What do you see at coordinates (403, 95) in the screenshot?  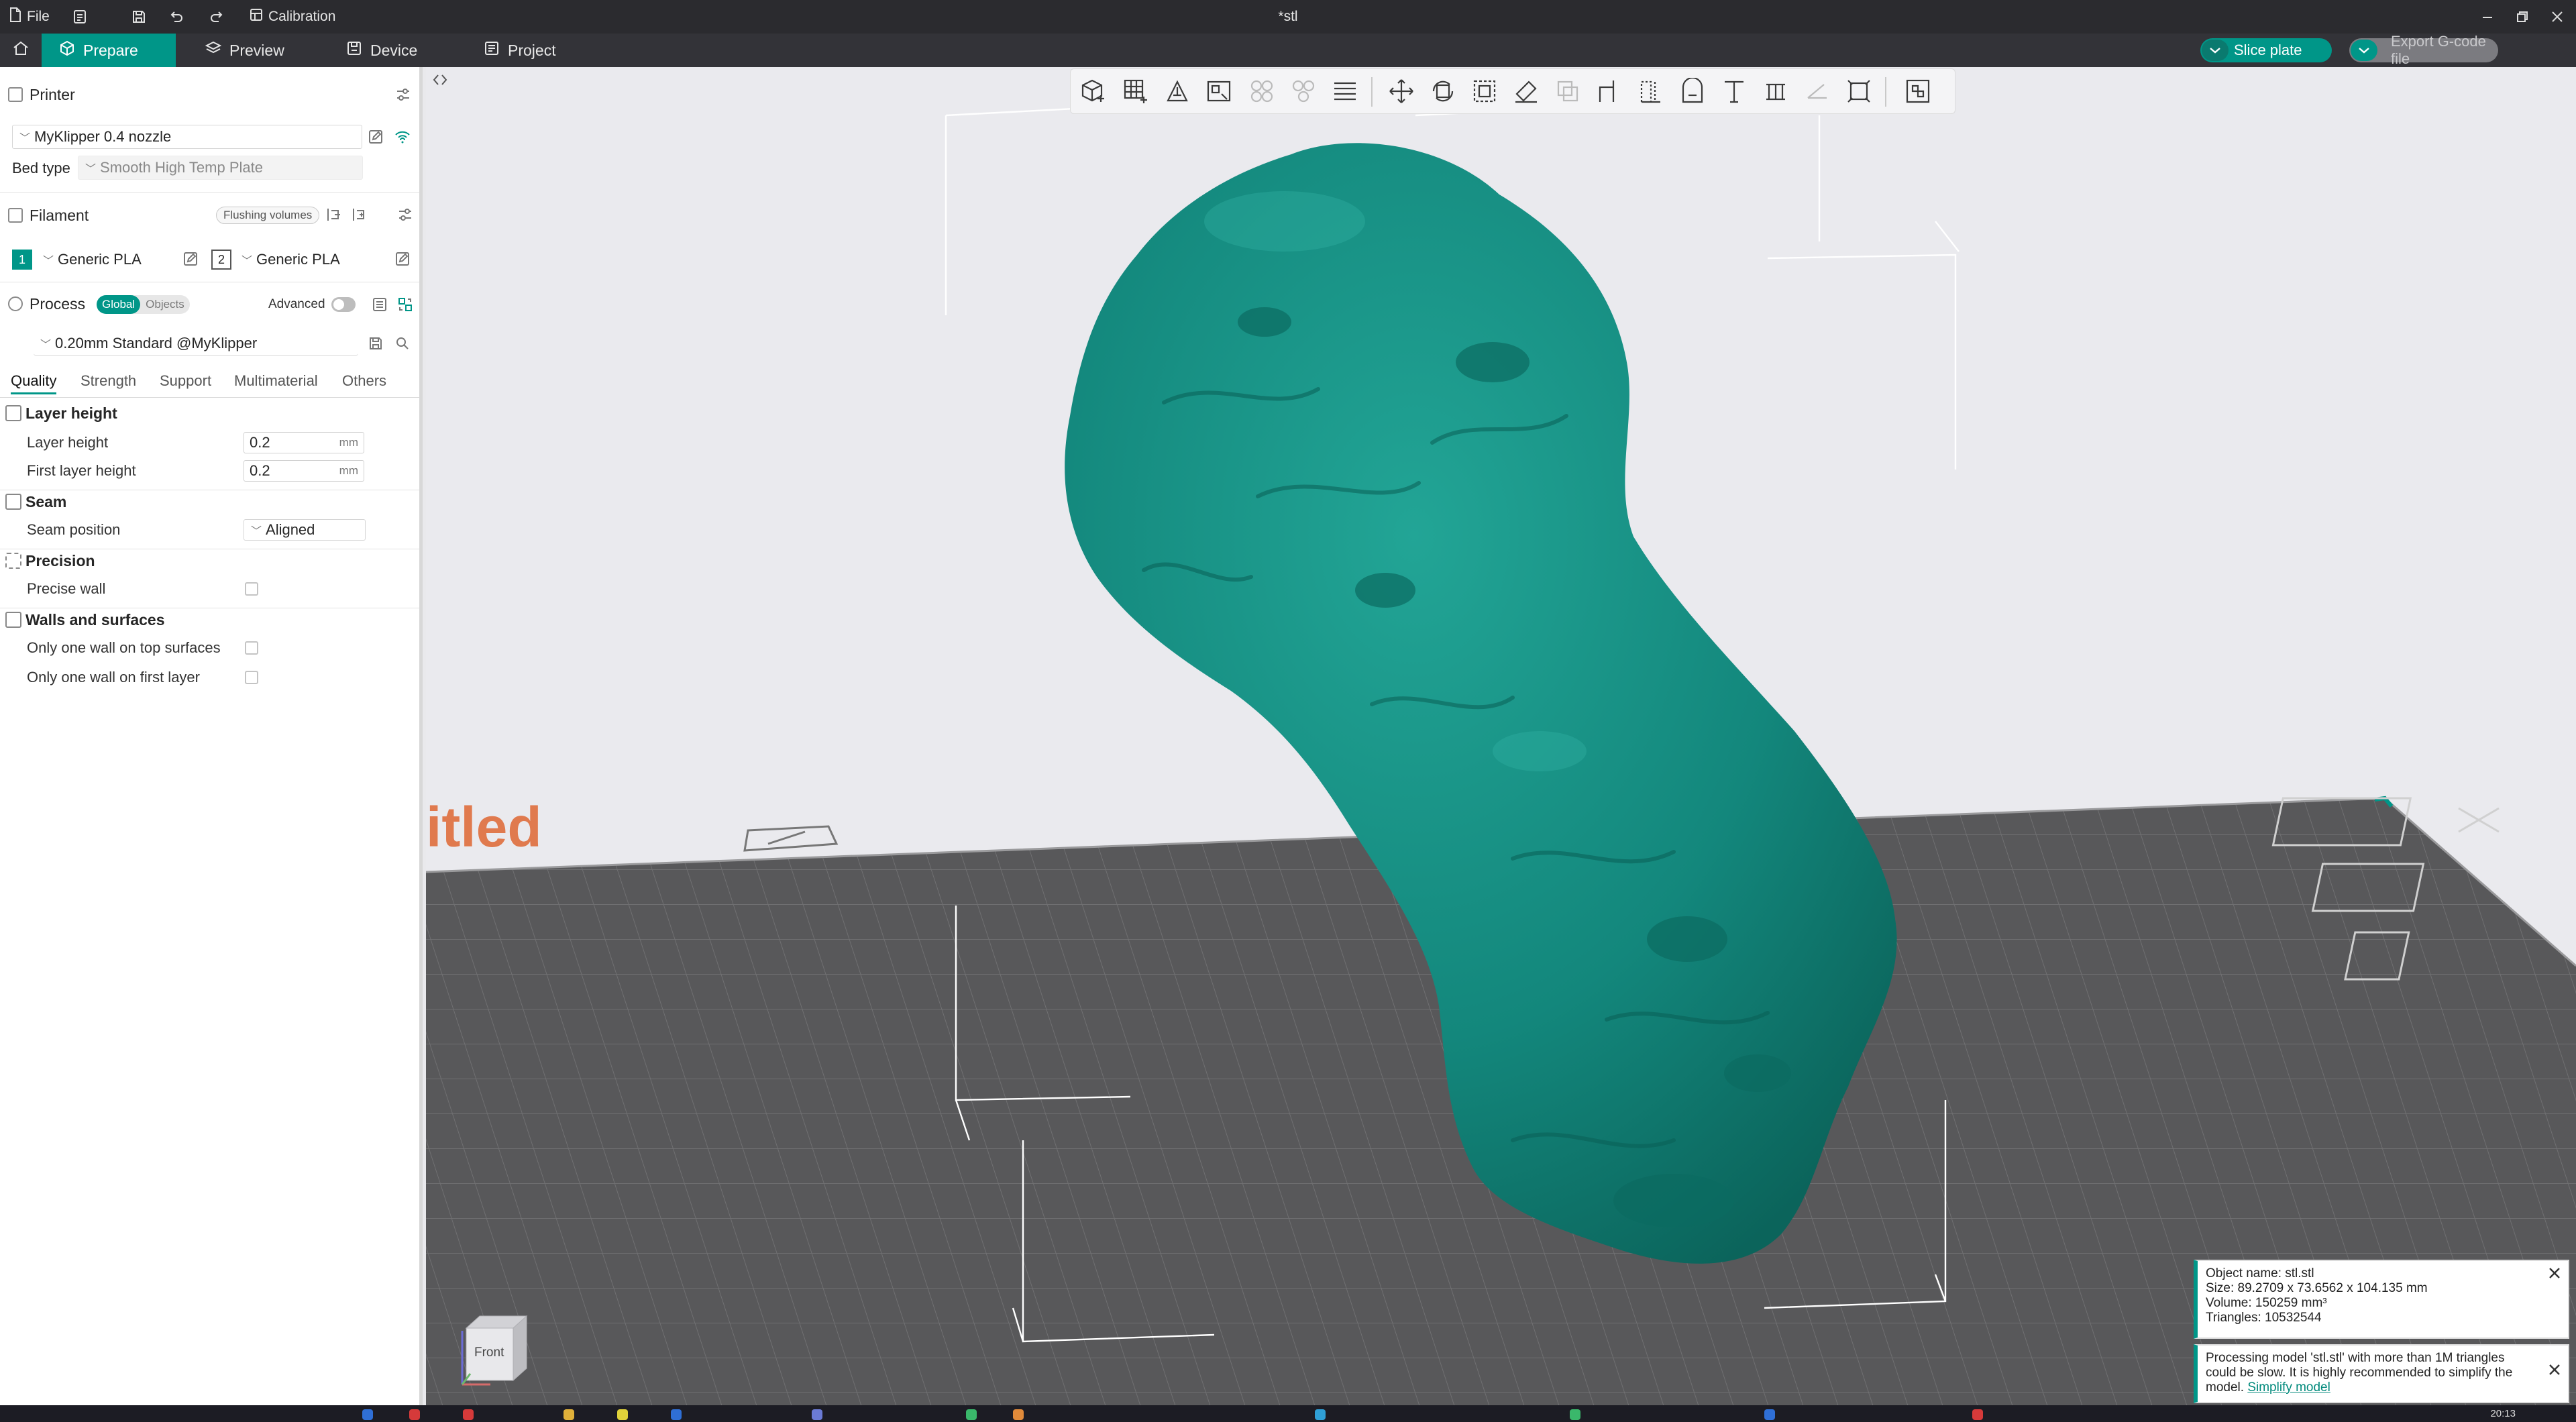 I see `printer-settings-icon` at bounding box center [403, 95].